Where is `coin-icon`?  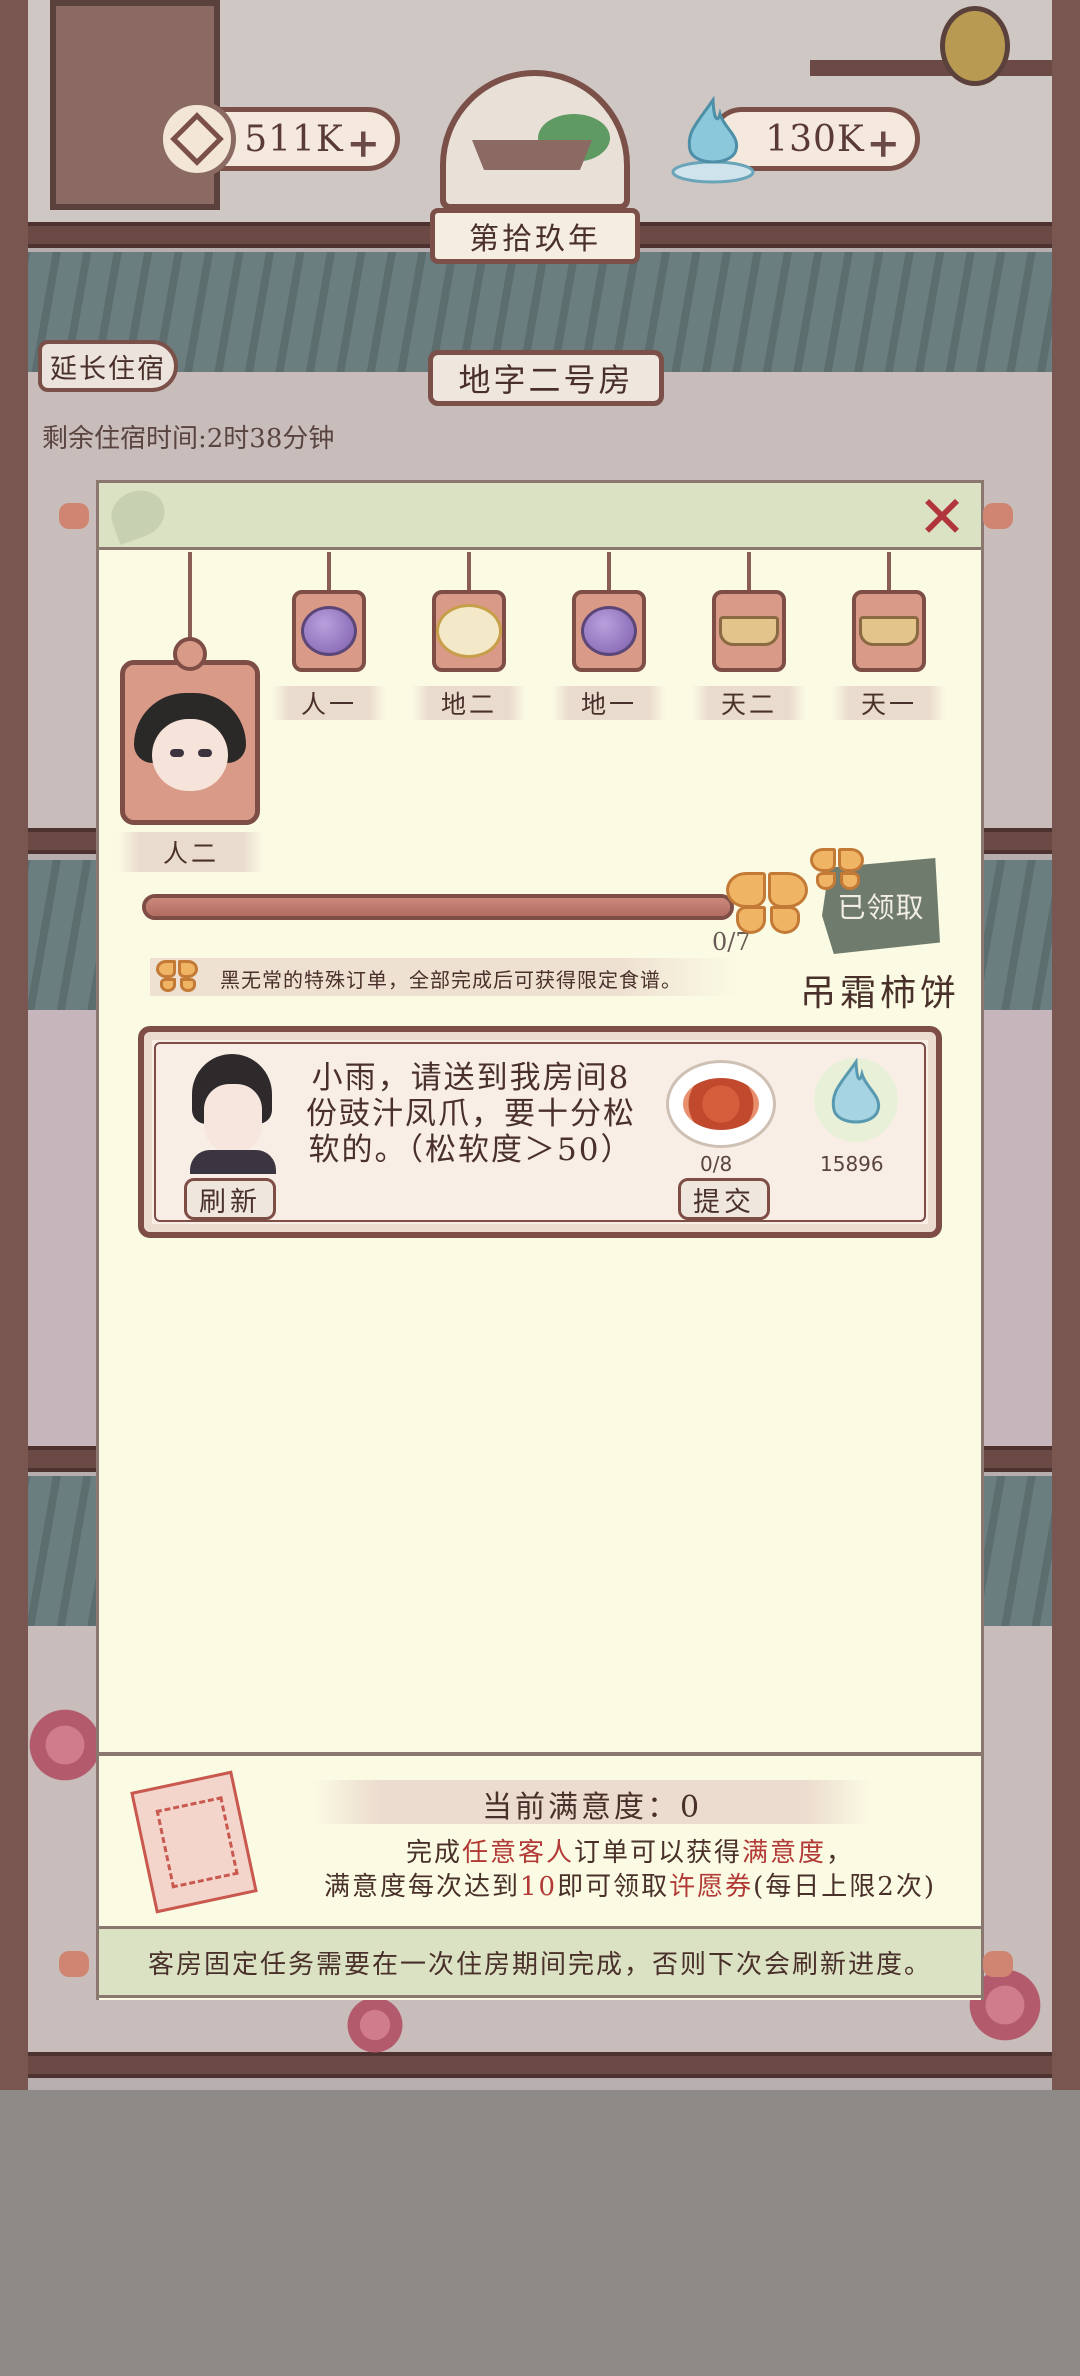
coin-icon is located at coordinates (197, 139).